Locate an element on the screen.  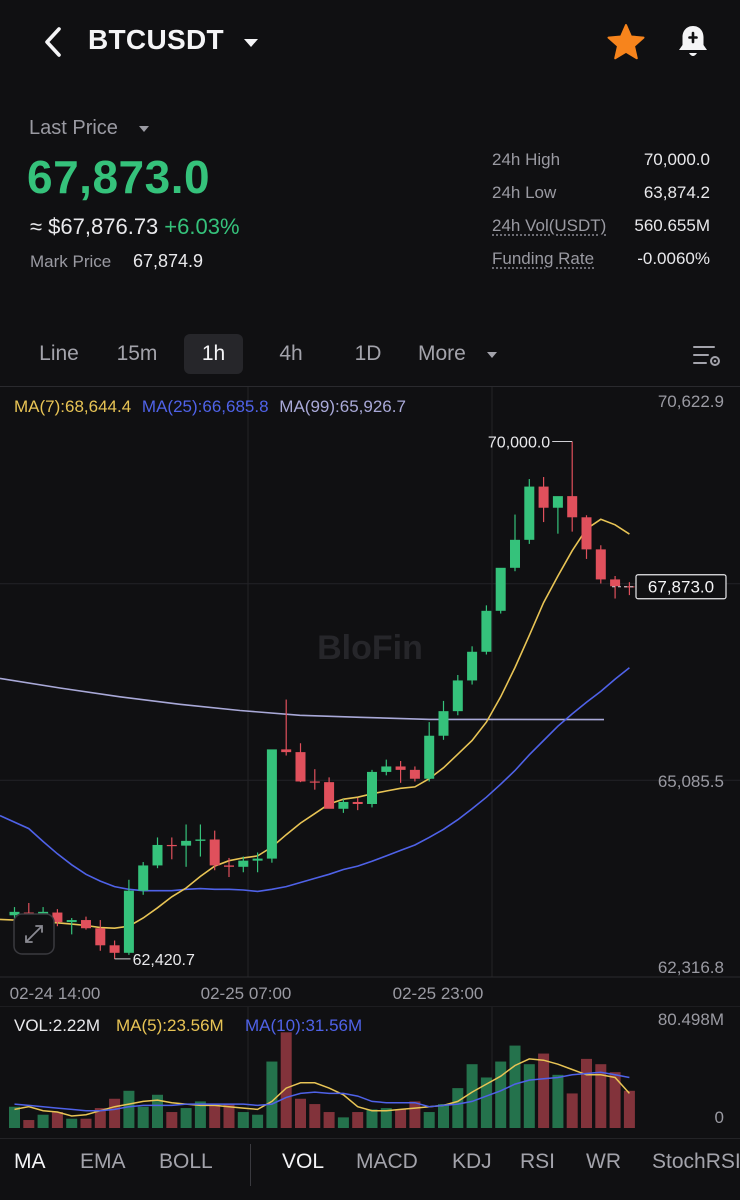
legend-ma99: MA(99):65,926.7 is located at coordinates (342, 406).